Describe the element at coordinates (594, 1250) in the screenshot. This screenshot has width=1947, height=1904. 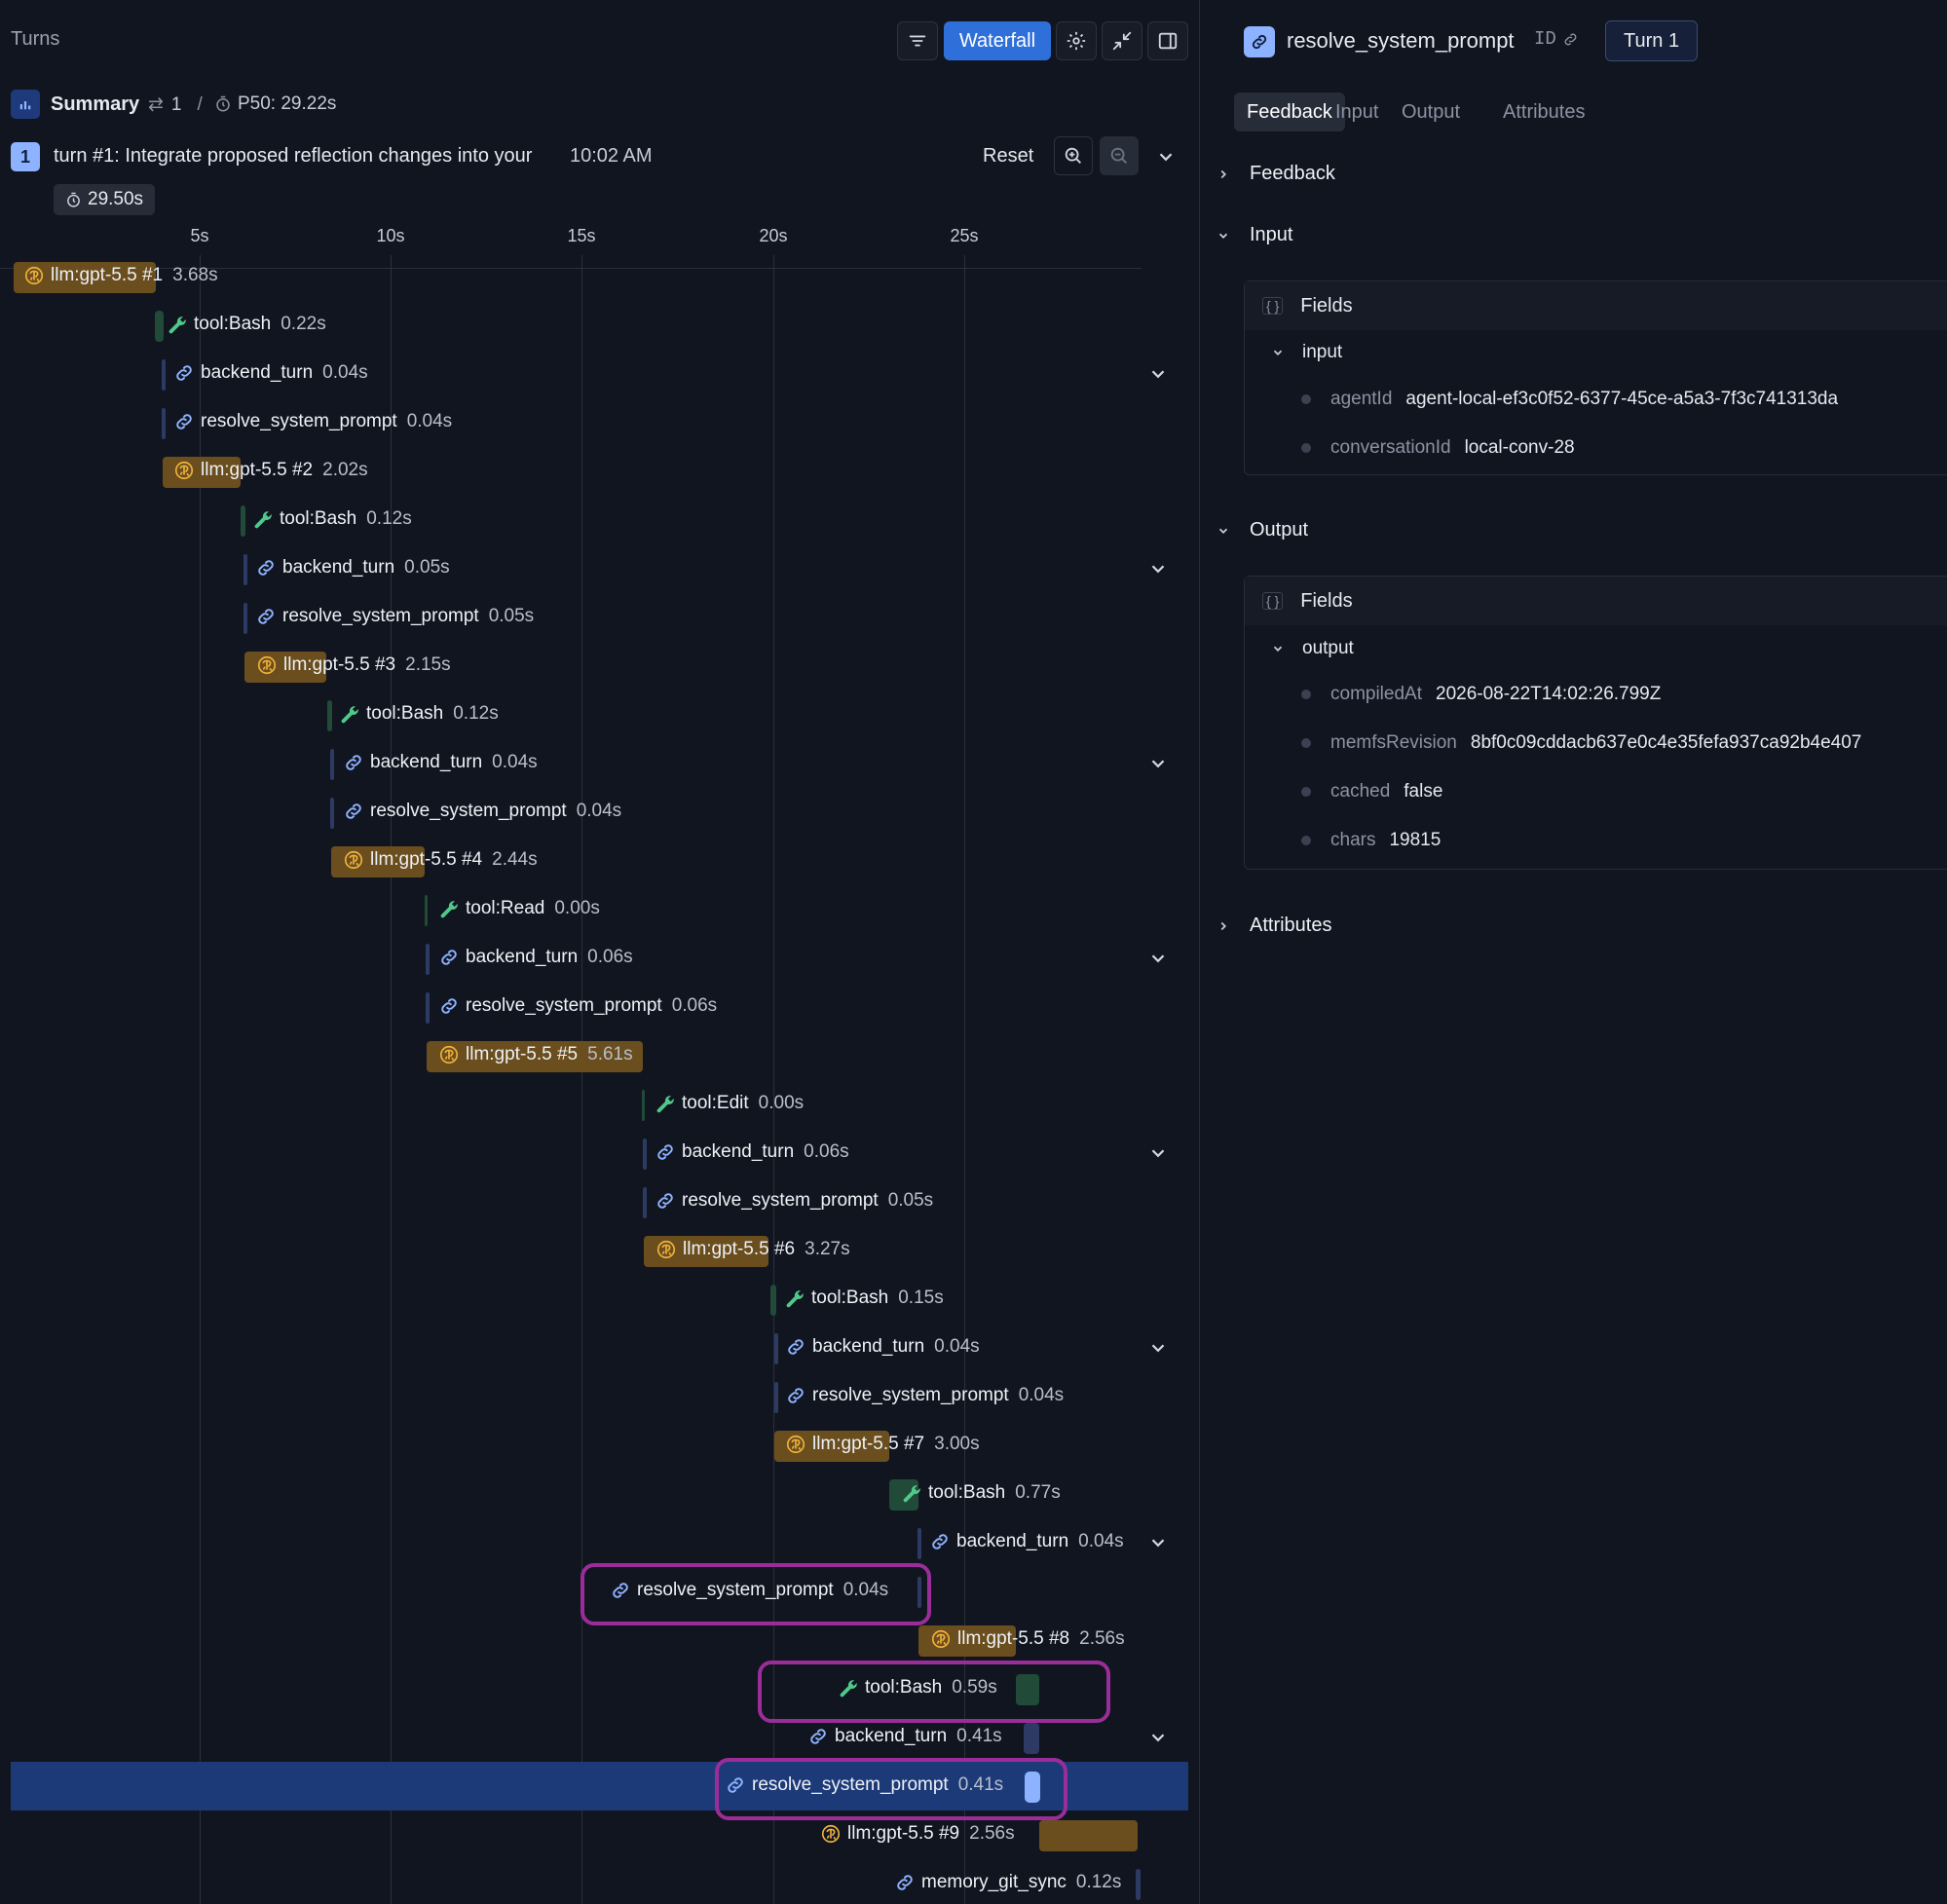
I see `span-row: llm:gpt-5.5 #6 3.27s` at that location.